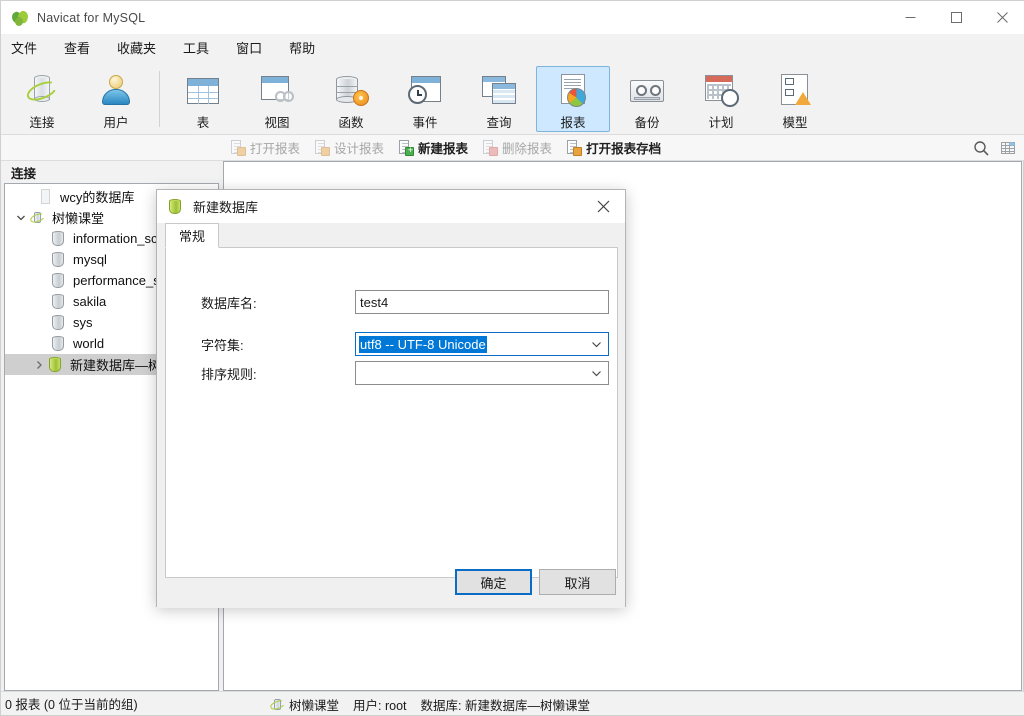 This screenshot has height=716, width=1024. I want to click on window-controls, so click(955, 17).